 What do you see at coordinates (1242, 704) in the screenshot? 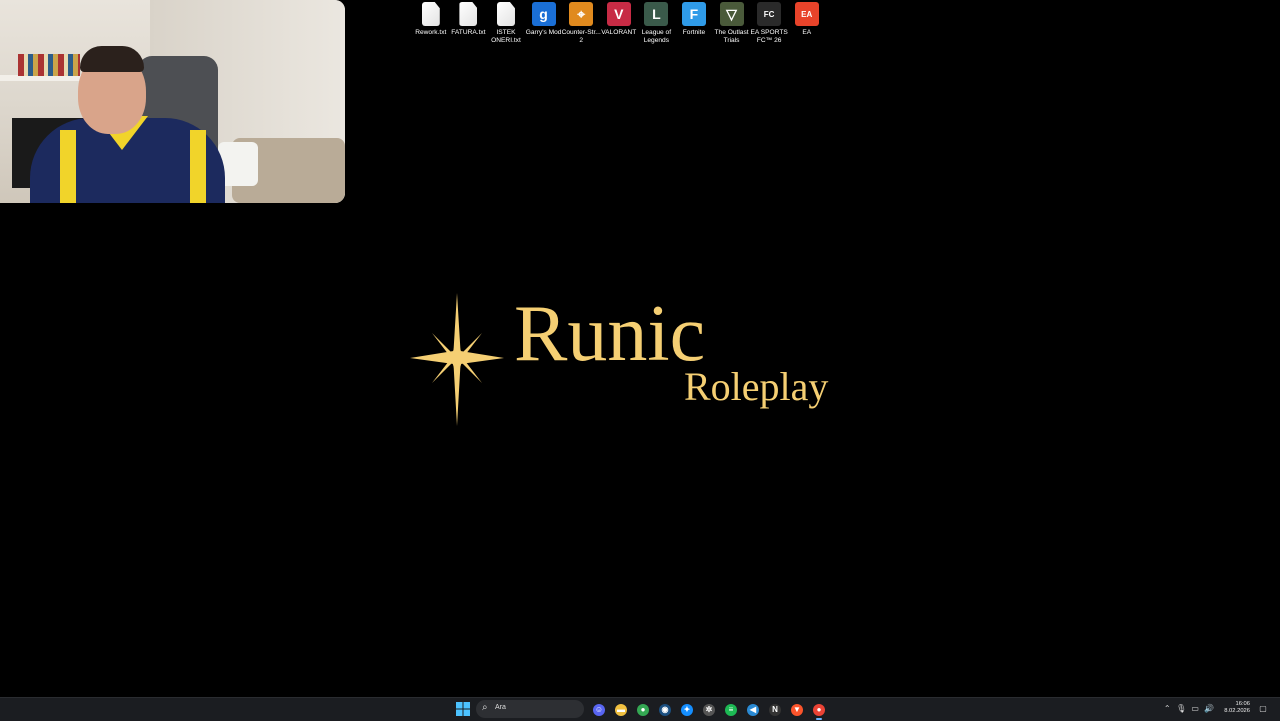
I see `clock-time: 16:06` at bounding box center [1242, 704].